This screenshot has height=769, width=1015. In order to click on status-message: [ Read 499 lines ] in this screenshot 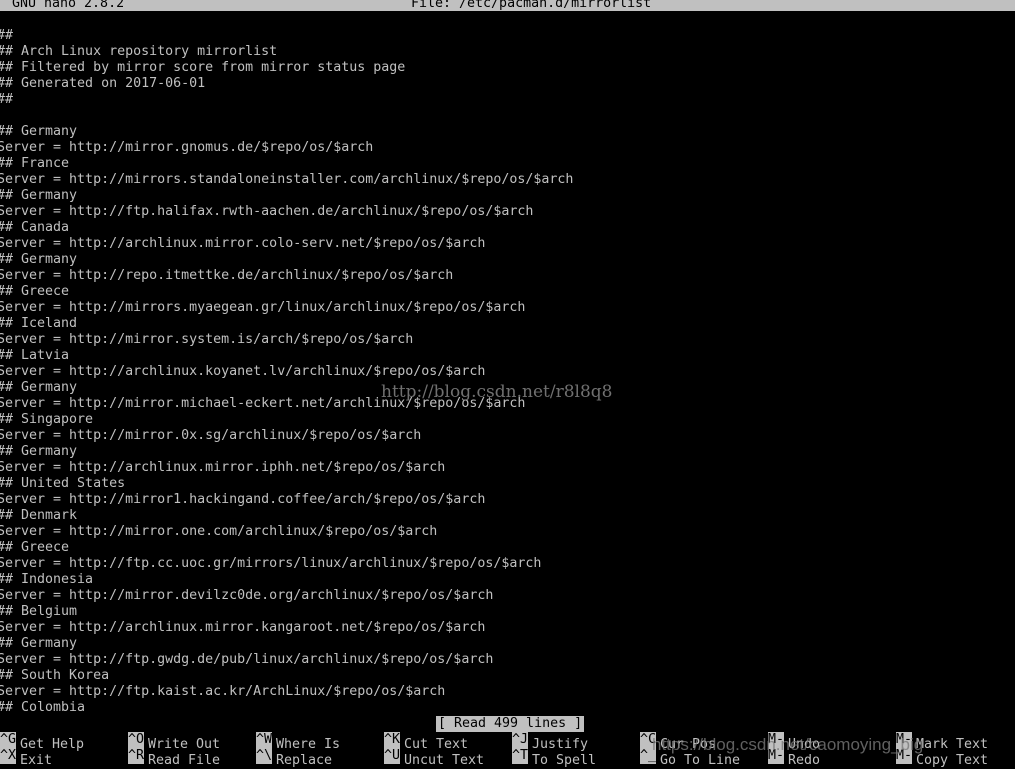, I will do `click(510, 724)`.